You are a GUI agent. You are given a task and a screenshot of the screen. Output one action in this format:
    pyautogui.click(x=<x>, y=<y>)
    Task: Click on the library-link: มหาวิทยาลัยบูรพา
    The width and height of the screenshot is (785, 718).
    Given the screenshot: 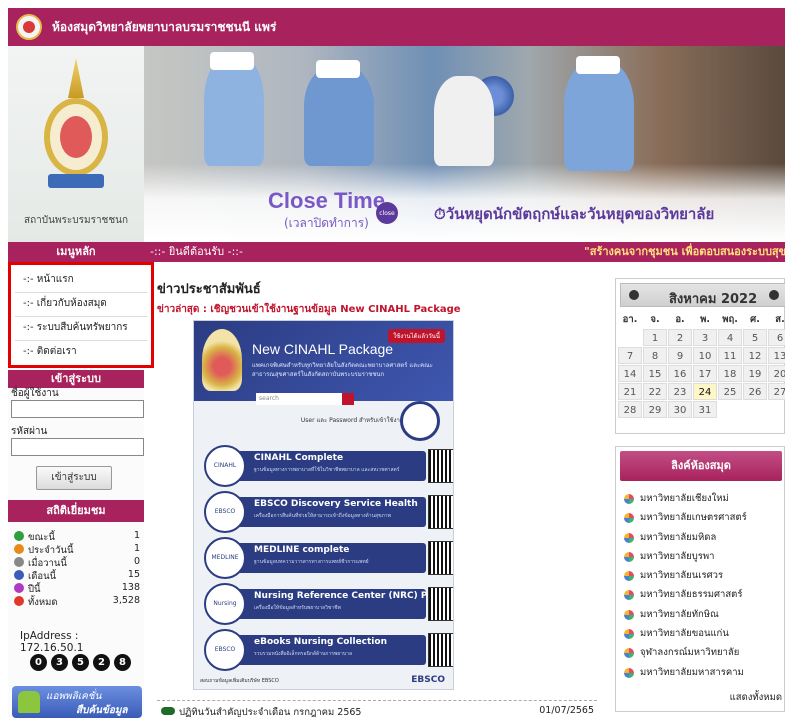 What is the action you would take?
    pyautogui.click(x=685, y=556)
    